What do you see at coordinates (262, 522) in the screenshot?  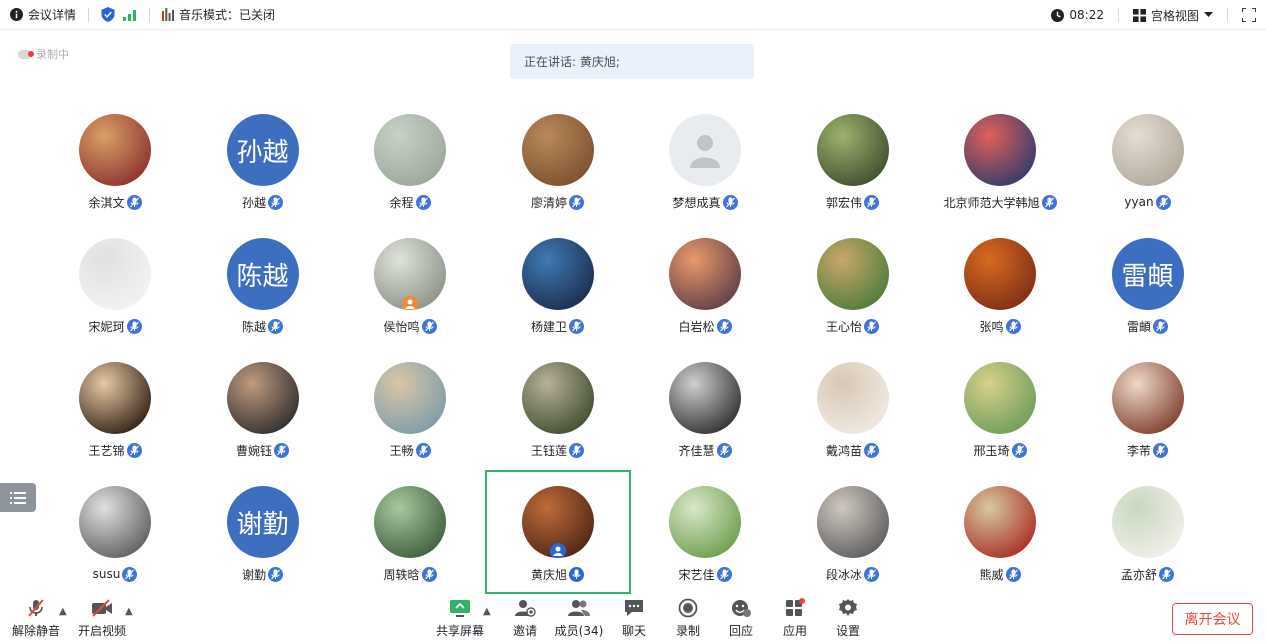 I see `avatar-initials: 谢勤` at bounding box center [262, 522].